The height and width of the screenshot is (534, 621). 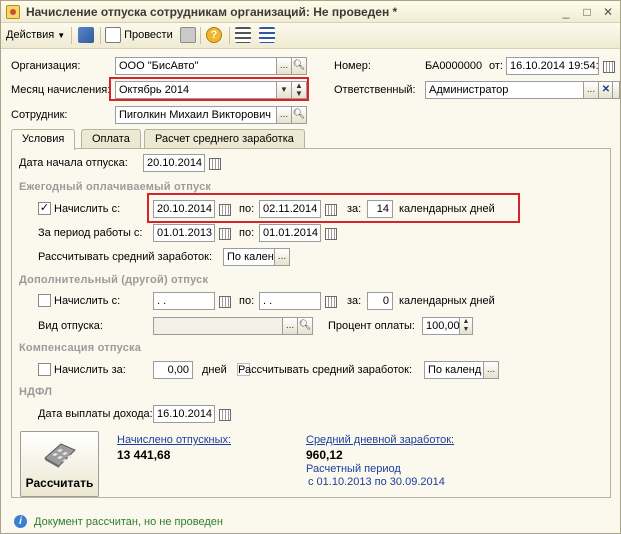 I want to click on responsible-field: Администратор, so click(x=504, y=90).